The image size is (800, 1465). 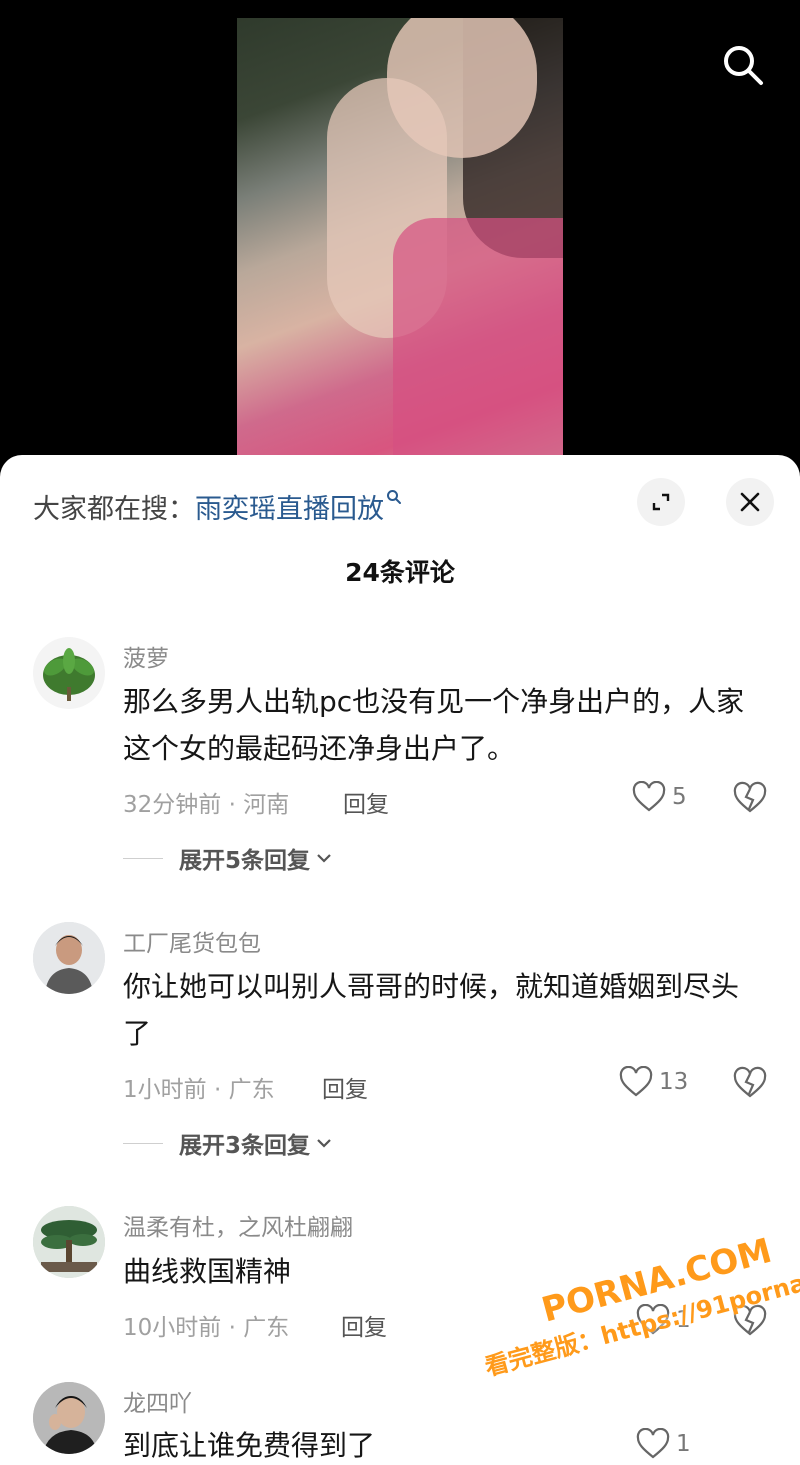 I want to click on comment-time-location: 10小时前 · 广东, so click(x=206, y=1328).